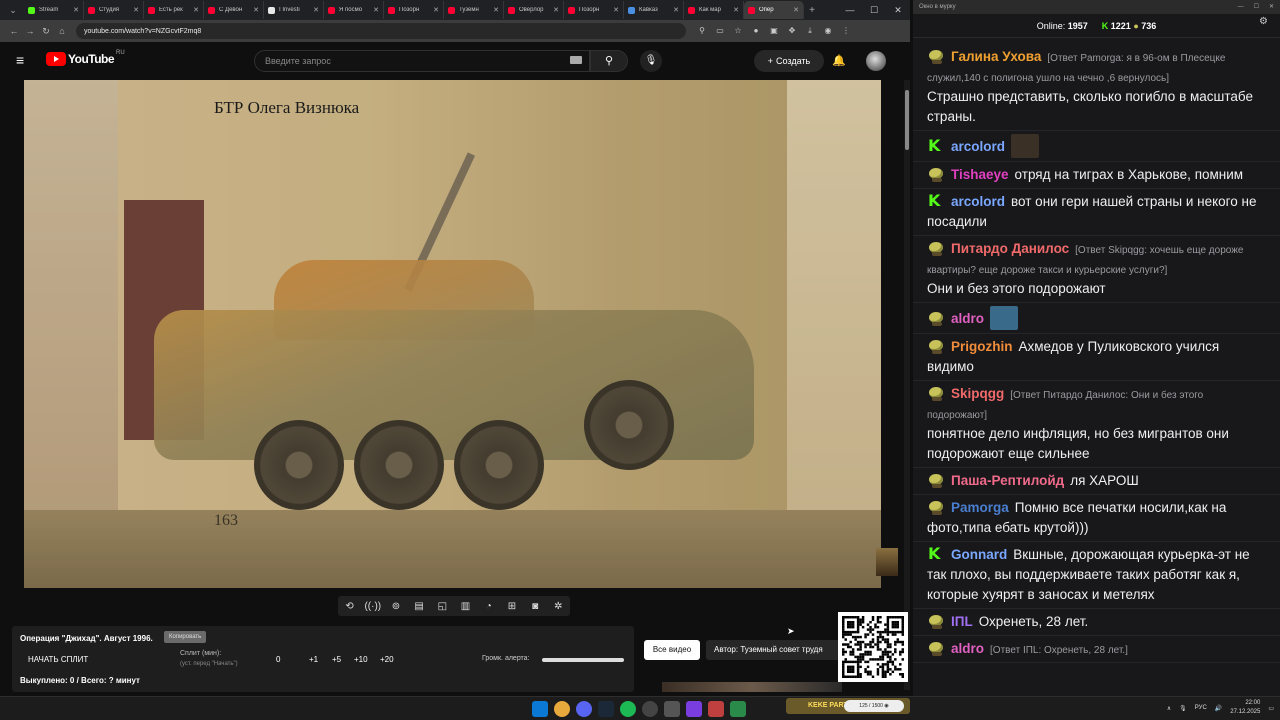 This screenshot has width=1280, height=720. I want to click on maximize-icon: ☐, so click(1256, 7).